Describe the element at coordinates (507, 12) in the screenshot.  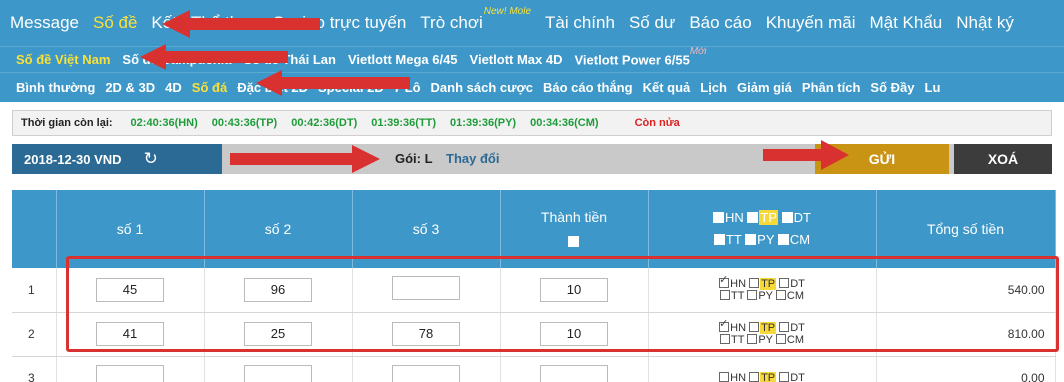
I see `new-badge: New! Mole` at that location.